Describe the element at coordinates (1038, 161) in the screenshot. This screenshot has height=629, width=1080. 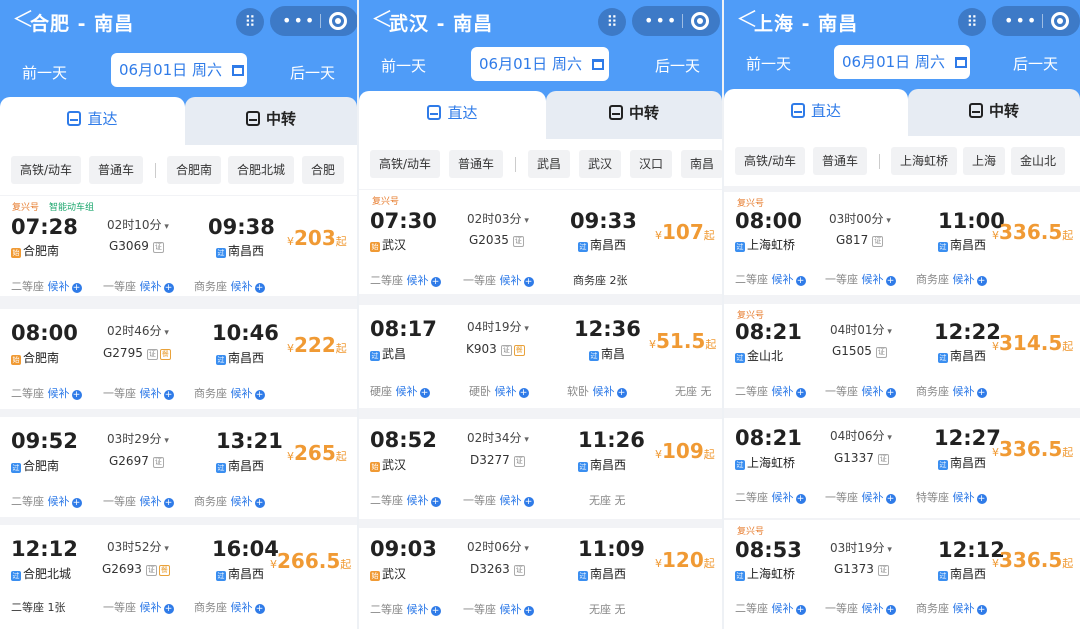
I see `filter-chip: 金山北` at that location.